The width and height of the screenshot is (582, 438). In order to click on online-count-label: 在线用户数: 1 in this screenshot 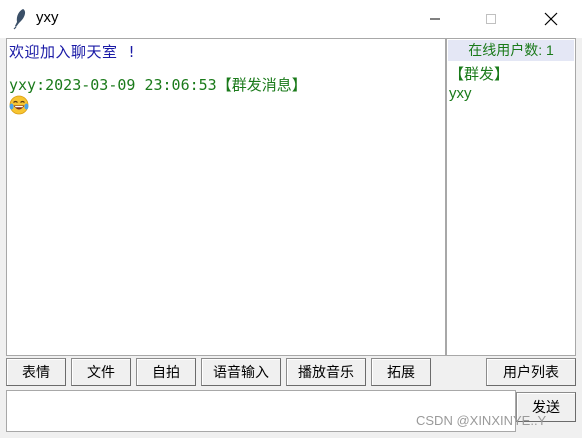, I will do `click(511, 50)`.